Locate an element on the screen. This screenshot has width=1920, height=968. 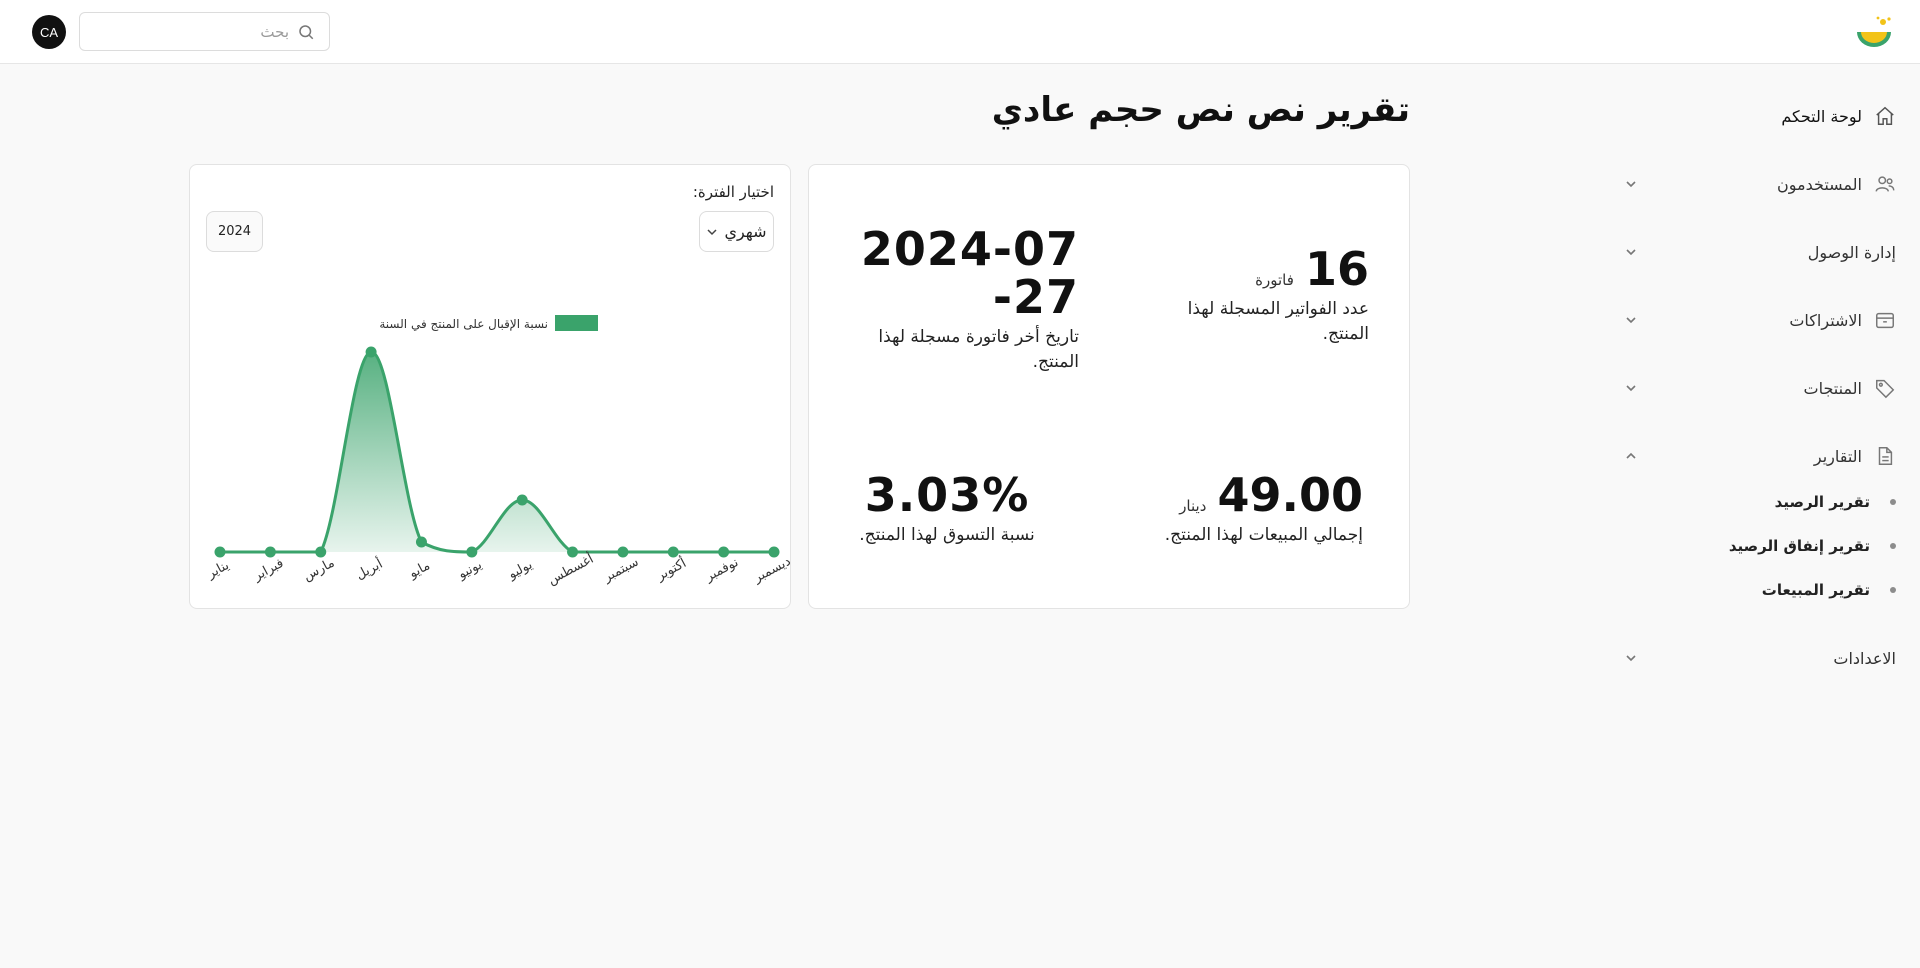
x-tick-label: مارس is located at coordinates (319, 570).